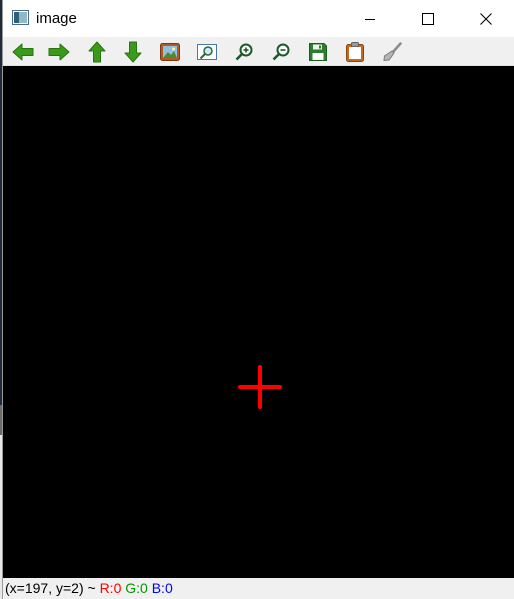  I want to click on arrow-left-icon, so click(23, 52).